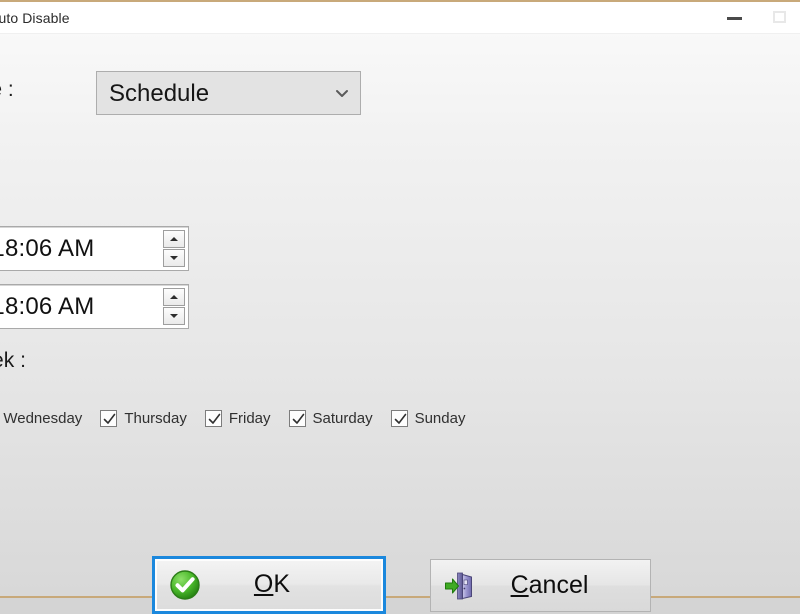 This screenshot has width=800, height=614. Describe the element at coordinates (342, 93) in the screenshot. I see `chevron-down-icon` at that location.